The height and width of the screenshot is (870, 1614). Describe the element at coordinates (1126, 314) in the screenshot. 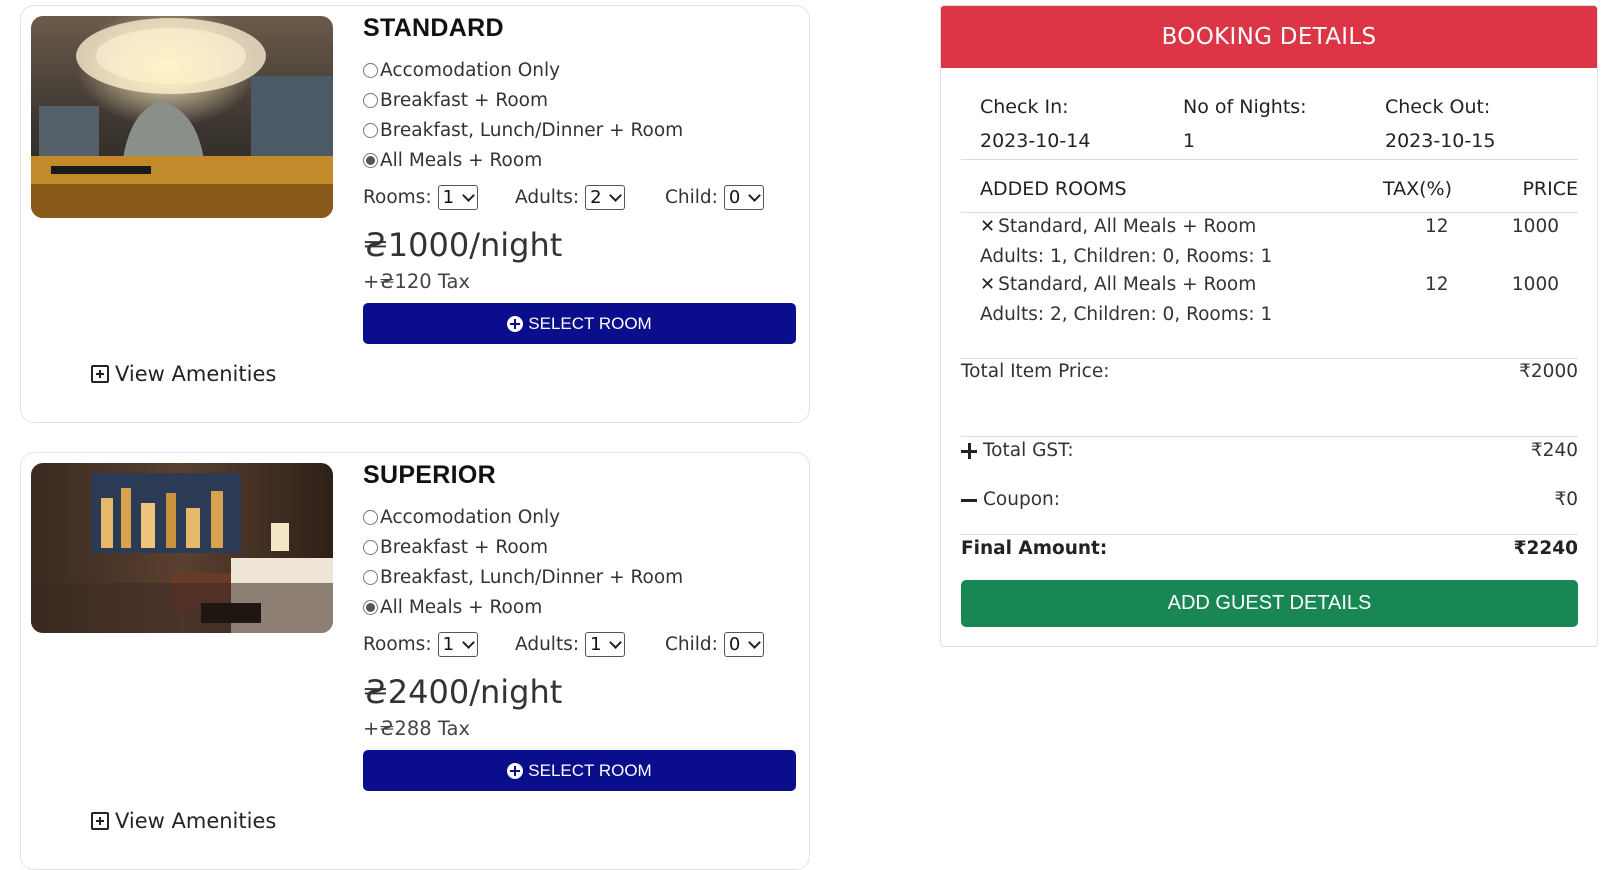

I see `entry-details: Adults: 2, Children: 0, Rooms: 1` at that location.